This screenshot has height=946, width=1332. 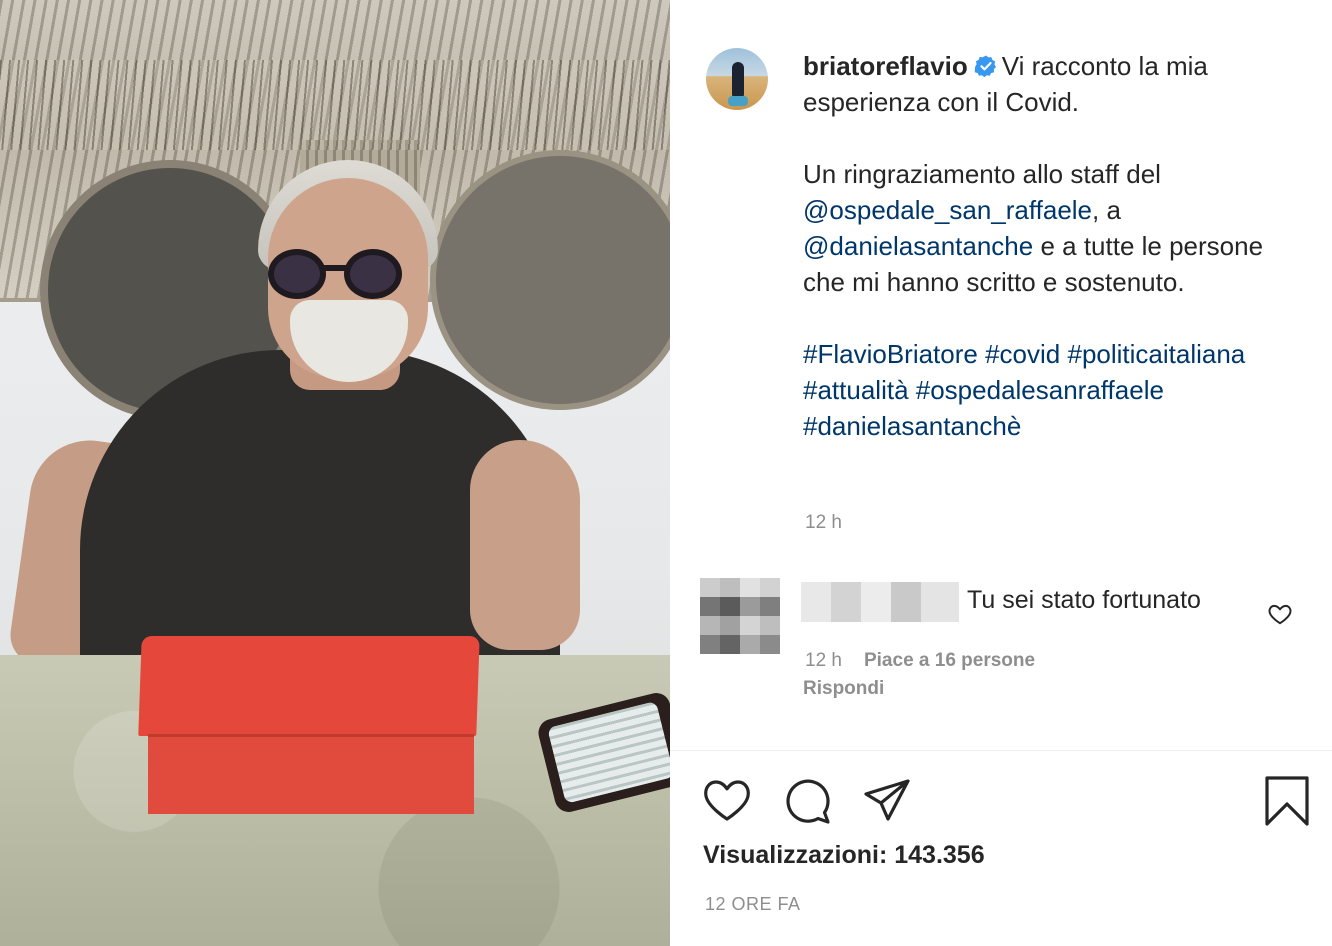 I want to click on caption-text: , a, so click(x=1106, y=210).